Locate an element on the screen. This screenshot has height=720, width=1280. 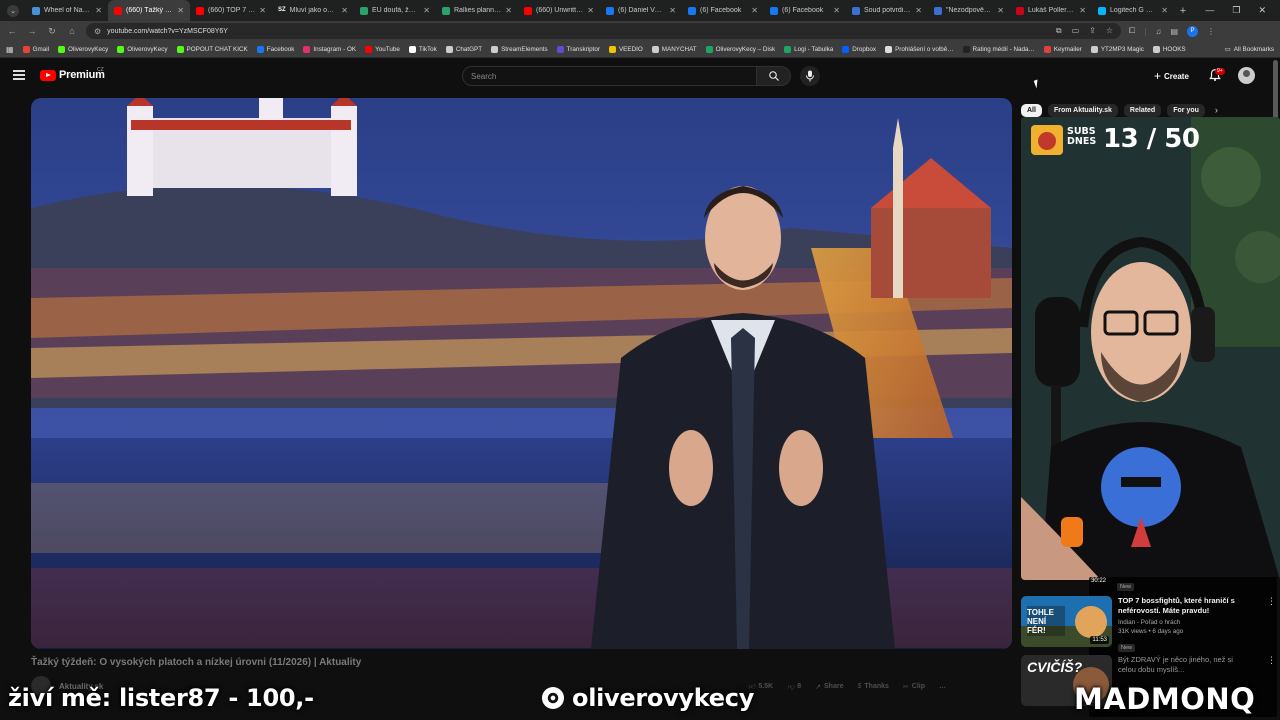
browser-tab: Wheel of Names ✕ is located at coordinates (67, 10).